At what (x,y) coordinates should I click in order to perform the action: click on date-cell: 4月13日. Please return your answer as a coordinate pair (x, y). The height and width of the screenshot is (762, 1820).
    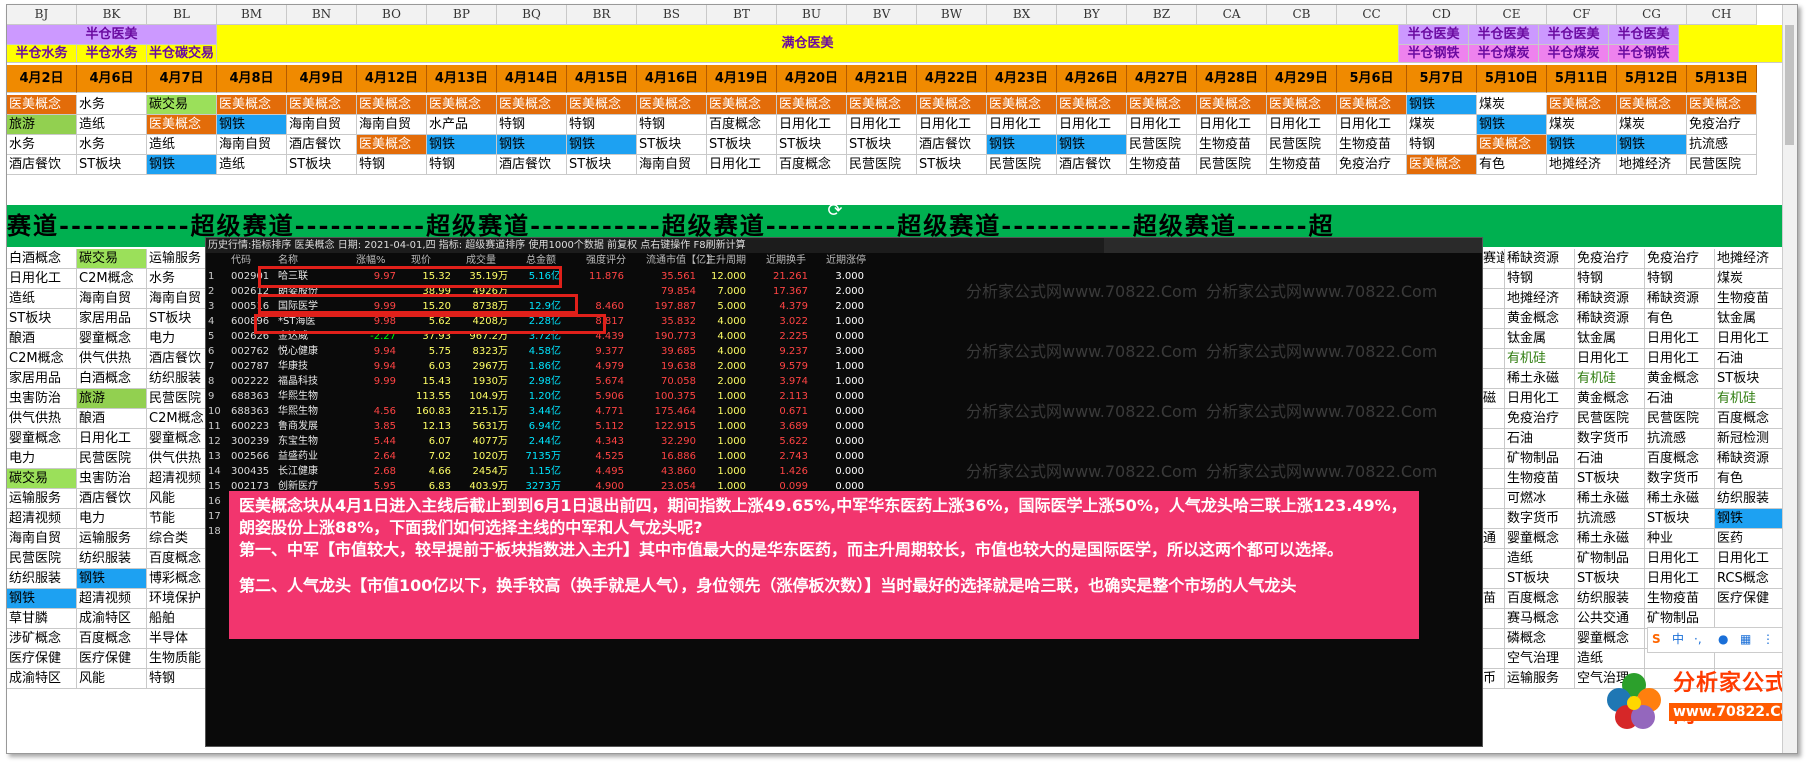
    Looking at the image, I should click on (462, 79).